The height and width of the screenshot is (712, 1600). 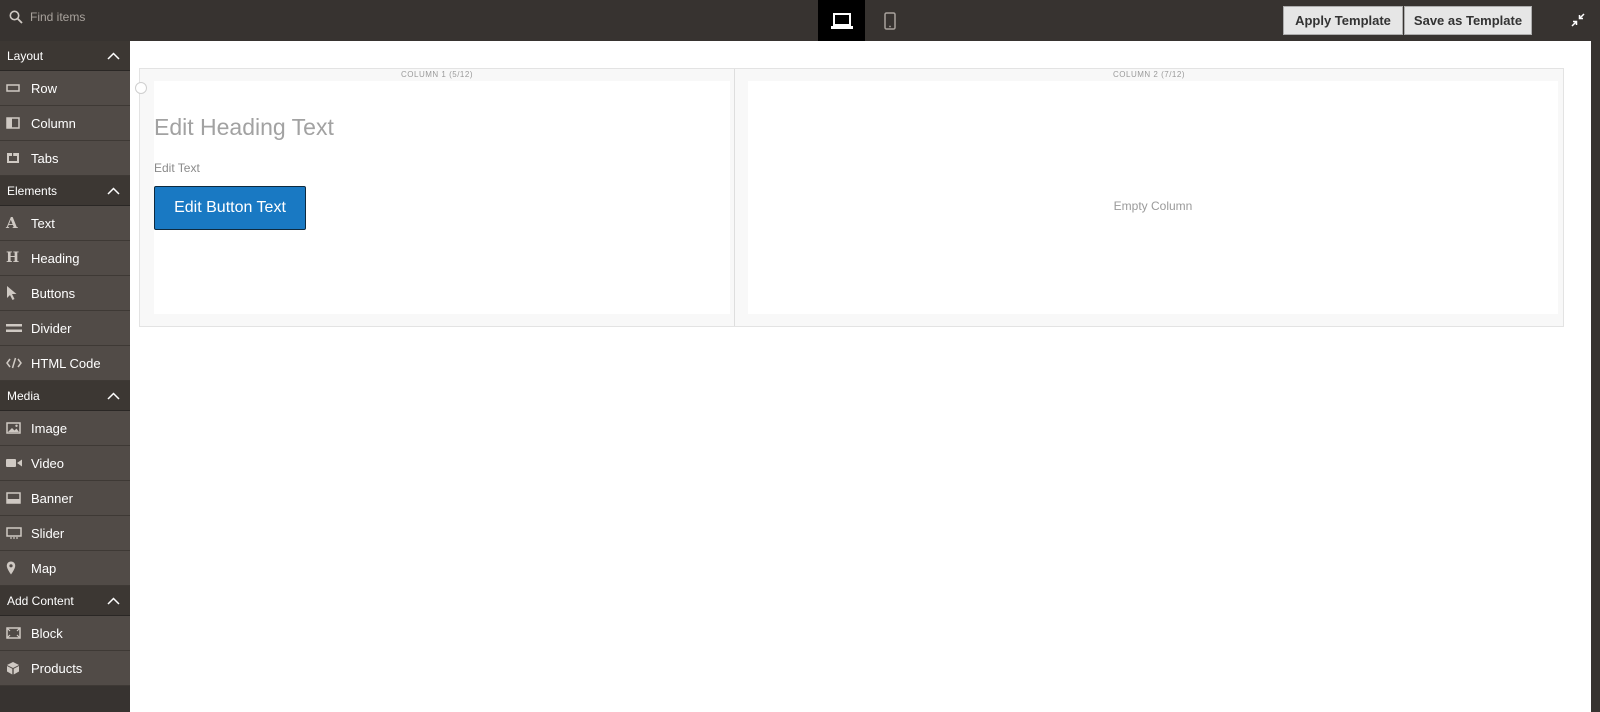 I want to click on apply-template-button: Apply Template, so click(x=1343, y=20).